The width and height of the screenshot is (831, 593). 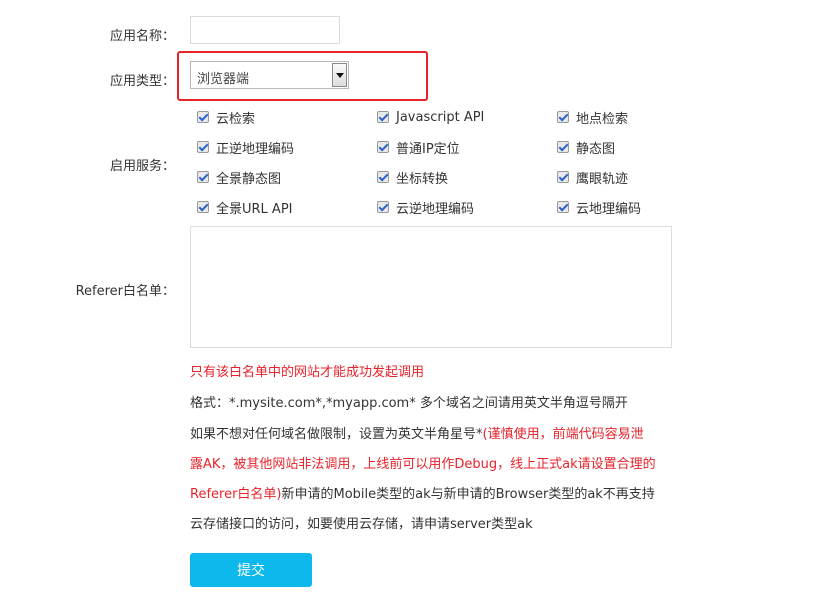 I want to click on referer-note-line3: 如果不想对任何域名做限制，设置为英文半角星号*(谨慎使用，前端代码容易泄, so click(x=417, y=432).